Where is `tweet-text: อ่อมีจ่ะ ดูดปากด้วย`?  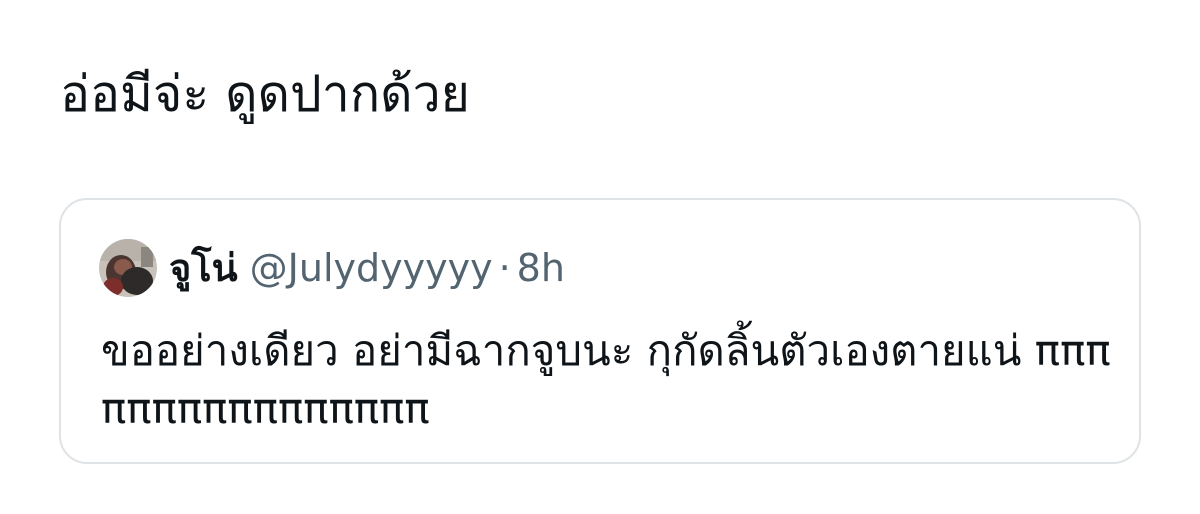
tweet-text: อ่อมีจ่ะ ดูดปากด้วย is located at coordinates (265, 94).